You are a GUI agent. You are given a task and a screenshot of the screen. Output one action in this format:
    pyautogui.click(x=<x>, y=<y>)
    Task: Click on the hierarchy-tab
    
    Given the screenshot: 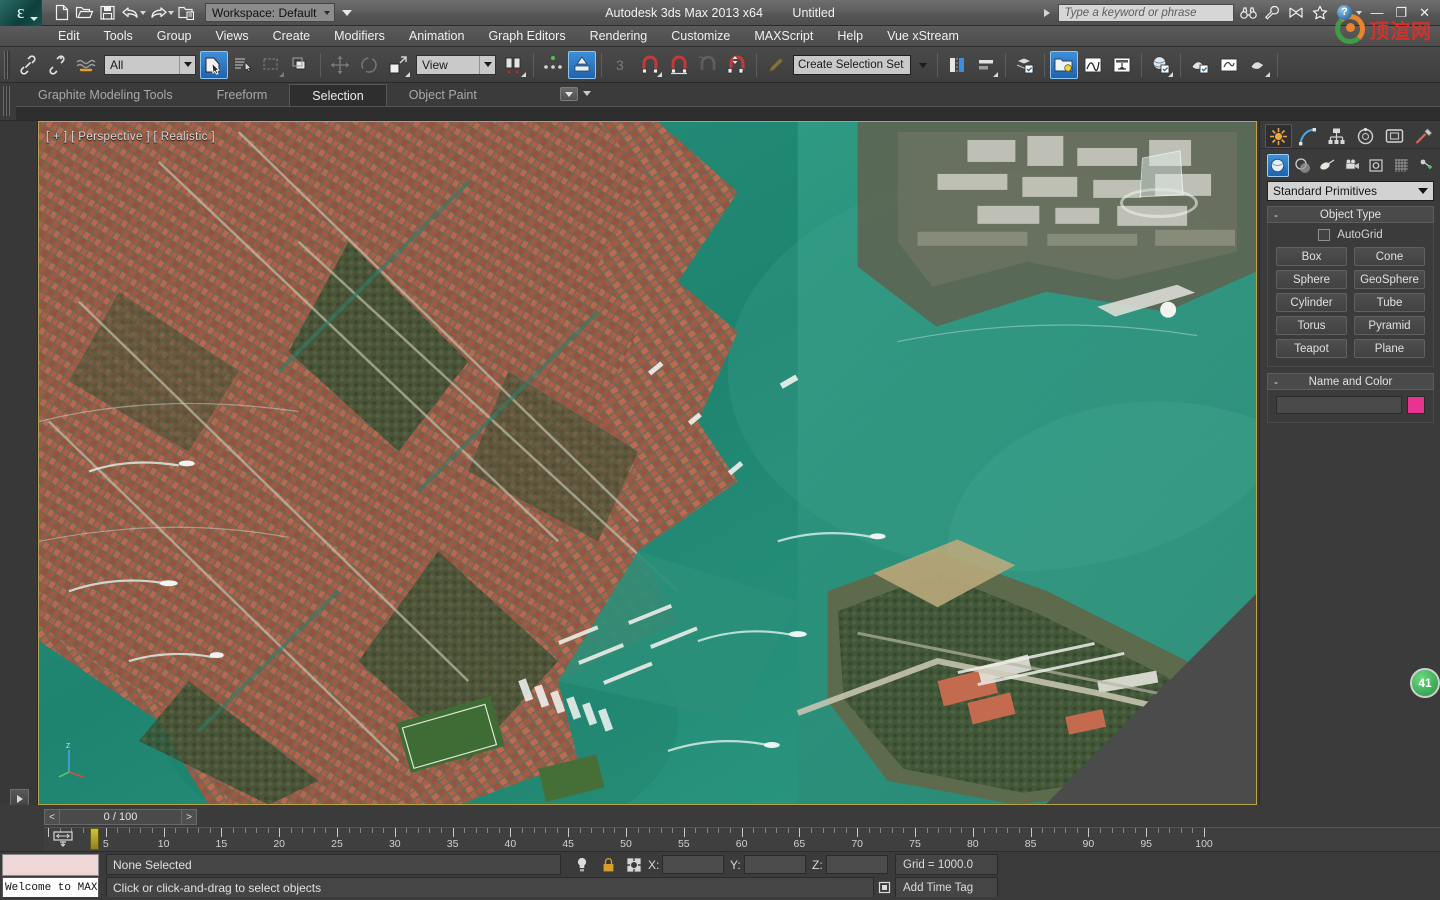 What is the action you would take?
    pyautogui.click(x=1336, y=136)
    